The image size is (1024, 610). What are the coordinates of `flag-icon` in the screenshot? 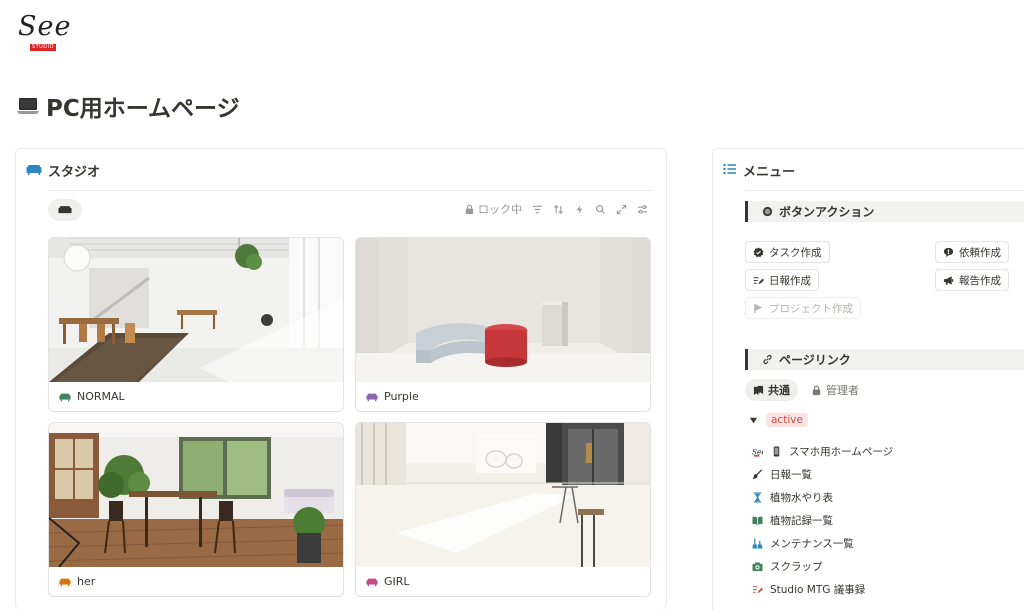 It's located at (758, 308).